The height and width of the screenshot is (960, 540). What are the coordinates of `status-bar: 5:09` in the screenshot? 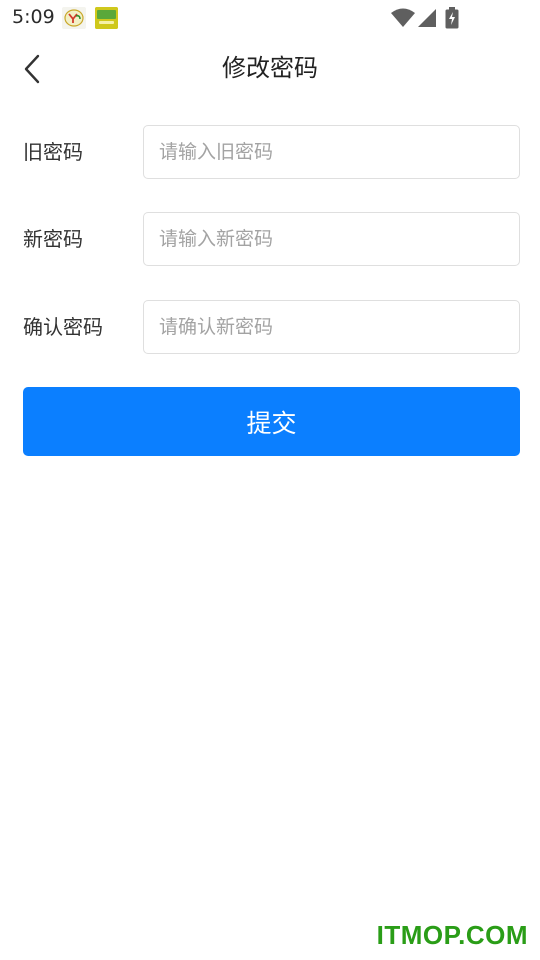 It's located at (270, 18).